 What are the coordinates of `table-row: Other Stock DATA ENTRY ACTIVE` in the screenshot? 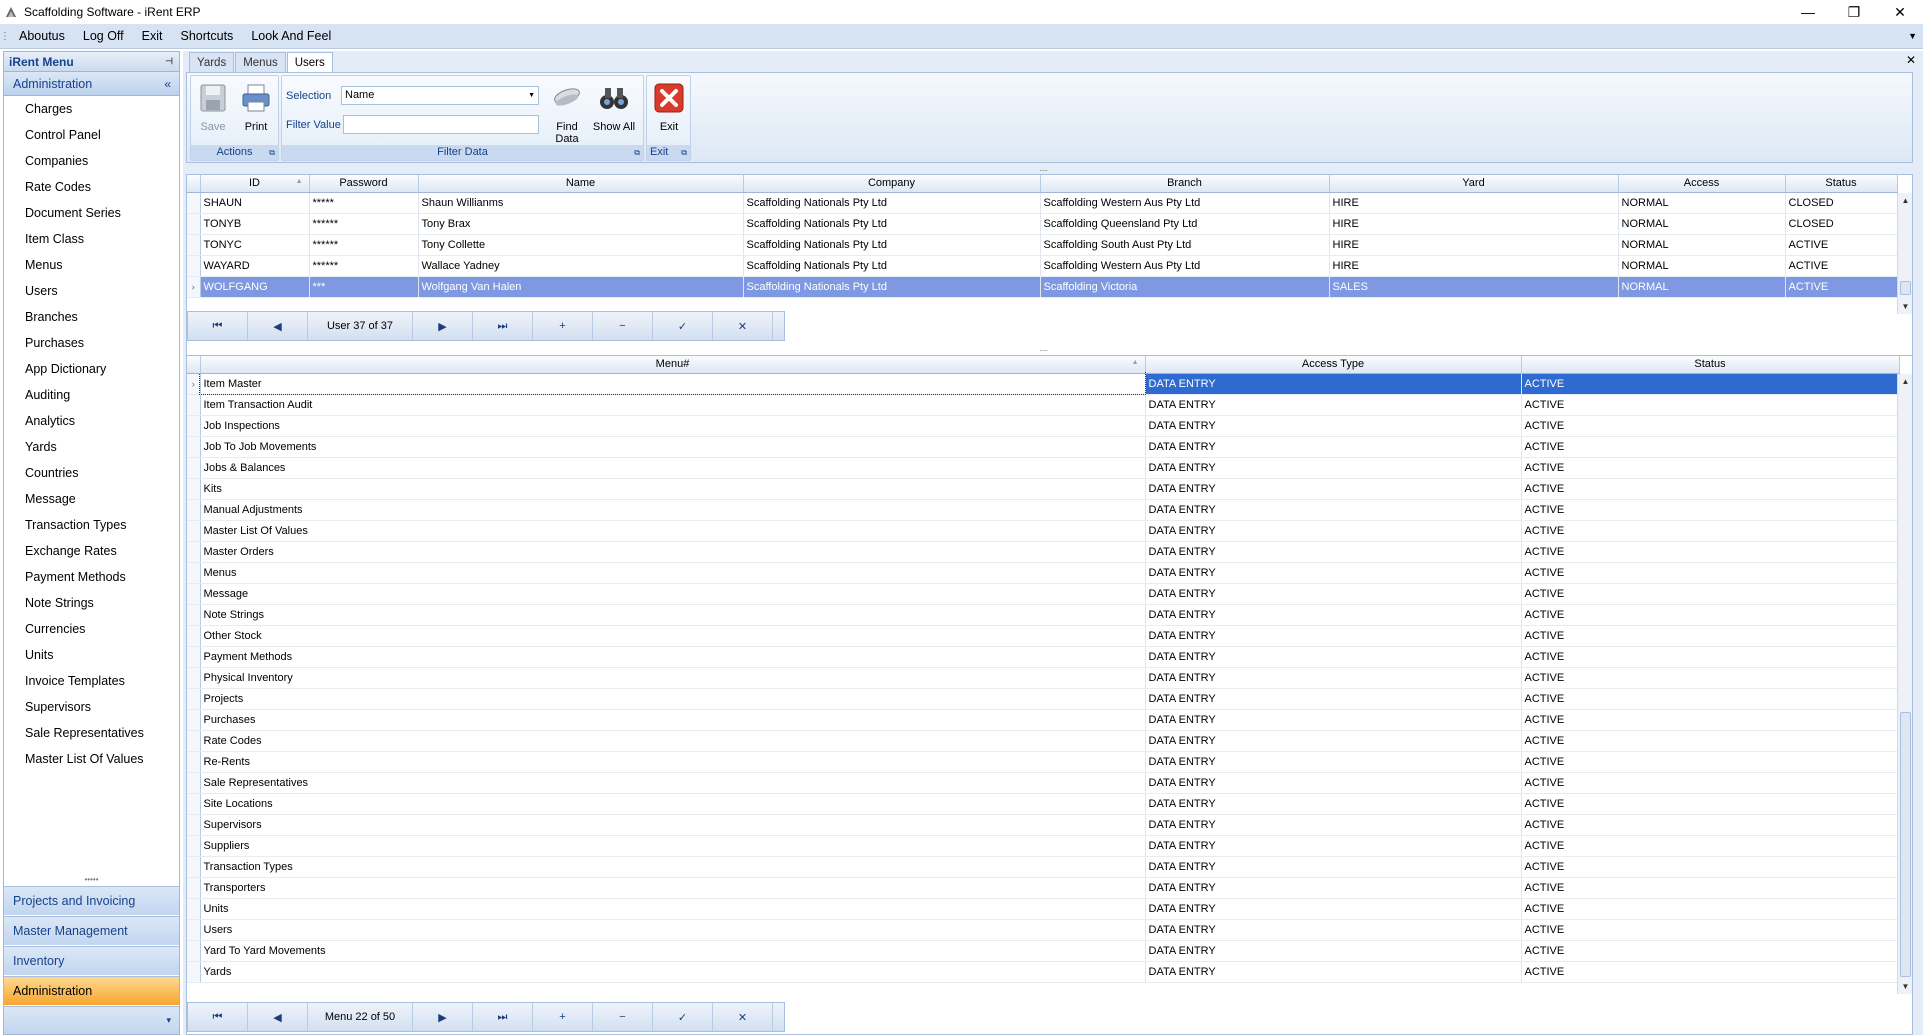 It's located at (1043, 636).